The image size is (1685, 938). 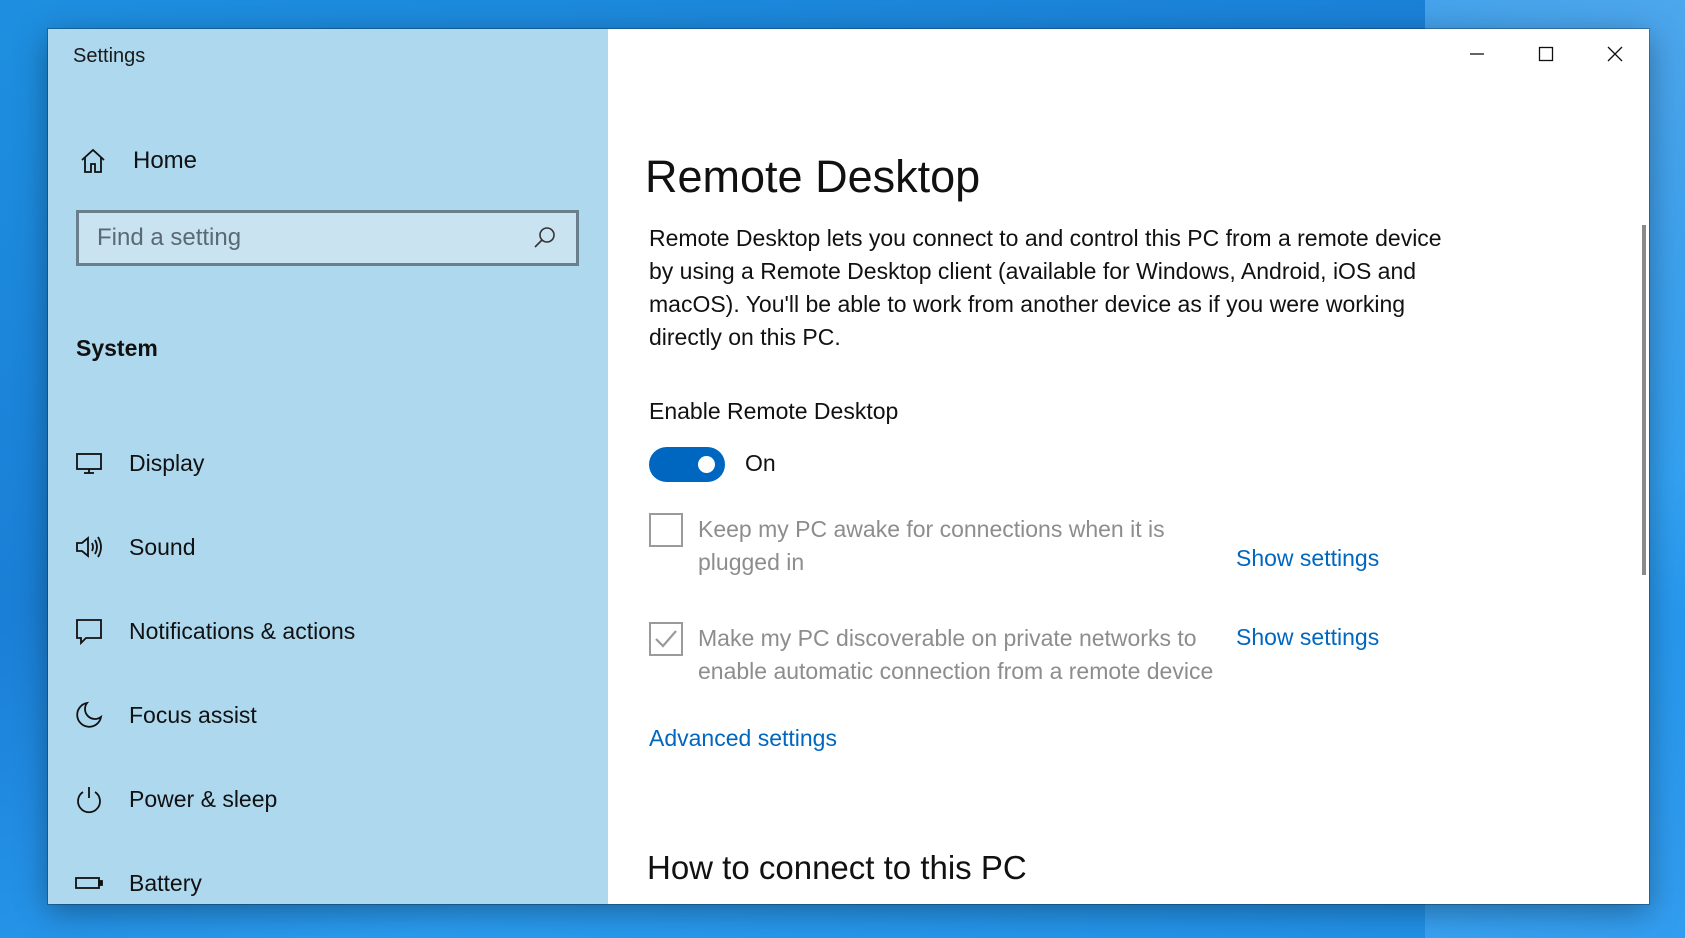 I want to click on home-label: Home, so click(x=165, y=160).